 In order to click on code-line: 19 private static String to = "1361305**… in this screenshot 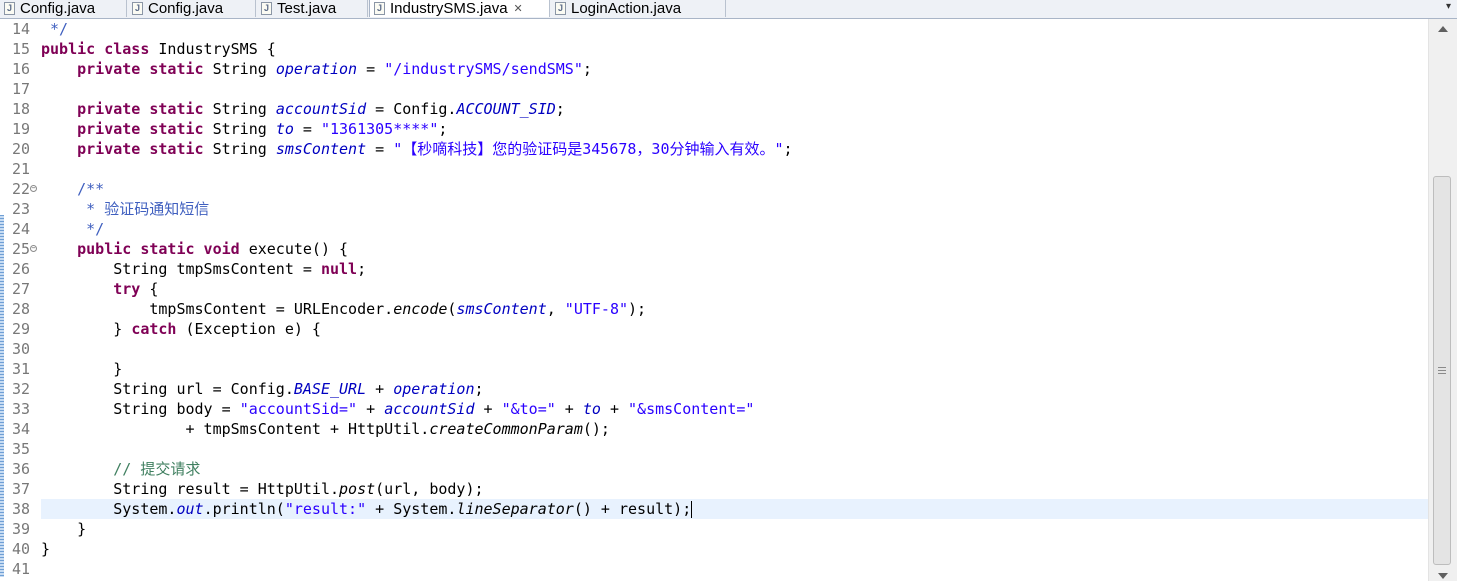, I will do `click(714, 129)`.